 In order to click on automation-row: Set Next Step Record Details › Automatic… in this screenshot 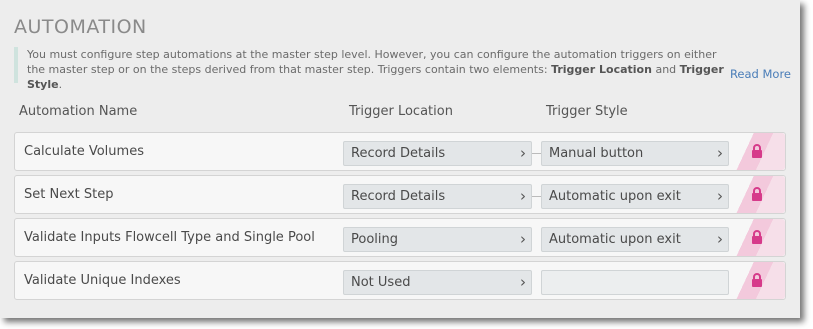, I will do `click(400, 194)`.